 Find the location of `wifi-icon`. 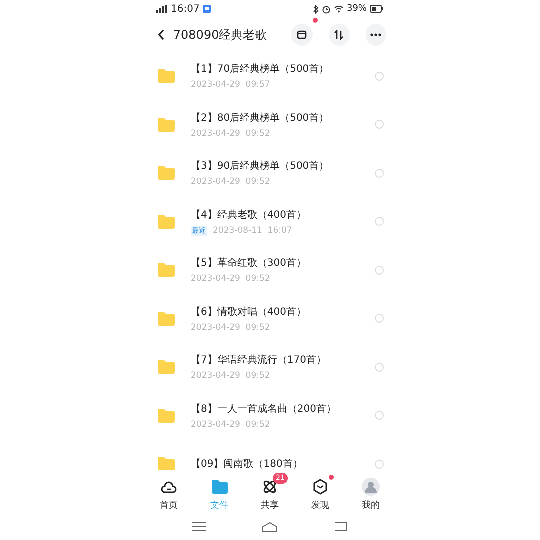

wifi-icon is located at coordinates (339, 9).